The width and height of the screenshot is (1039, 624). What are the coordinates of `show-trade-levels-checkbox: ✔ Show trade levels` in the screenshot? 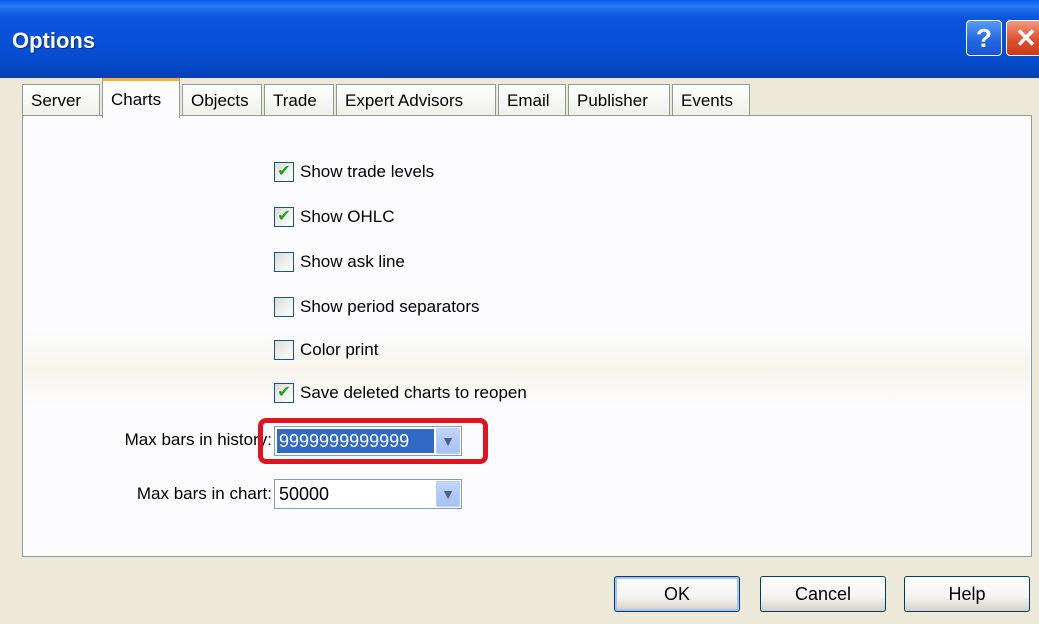 It's located at (354, 172).